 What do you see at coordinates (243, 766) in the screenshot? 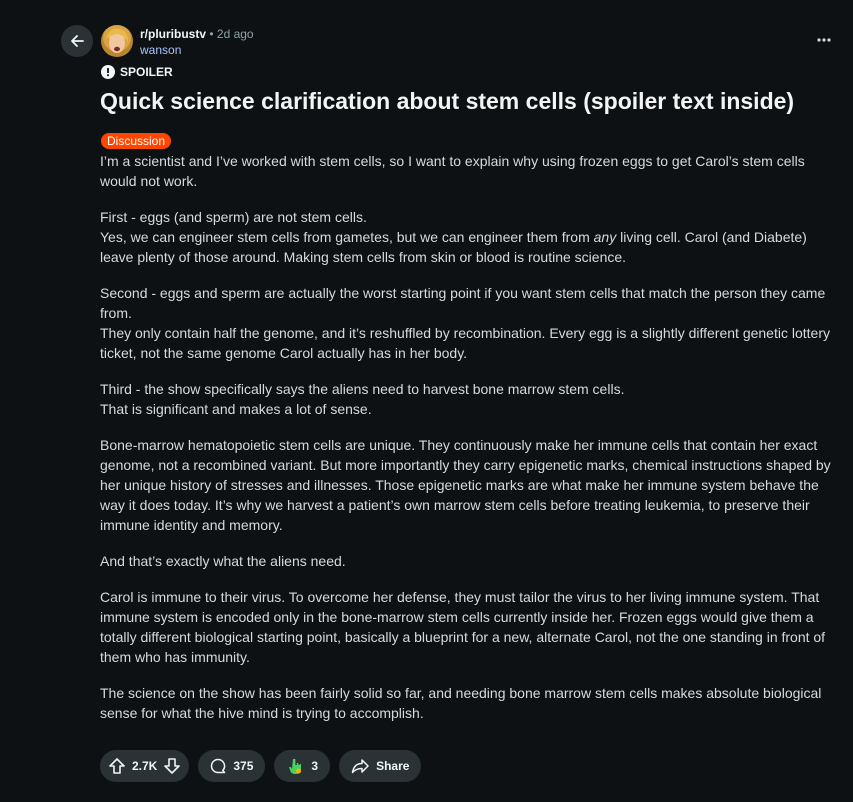
I see `comment-count: 375` at bounding box center [243, 766].